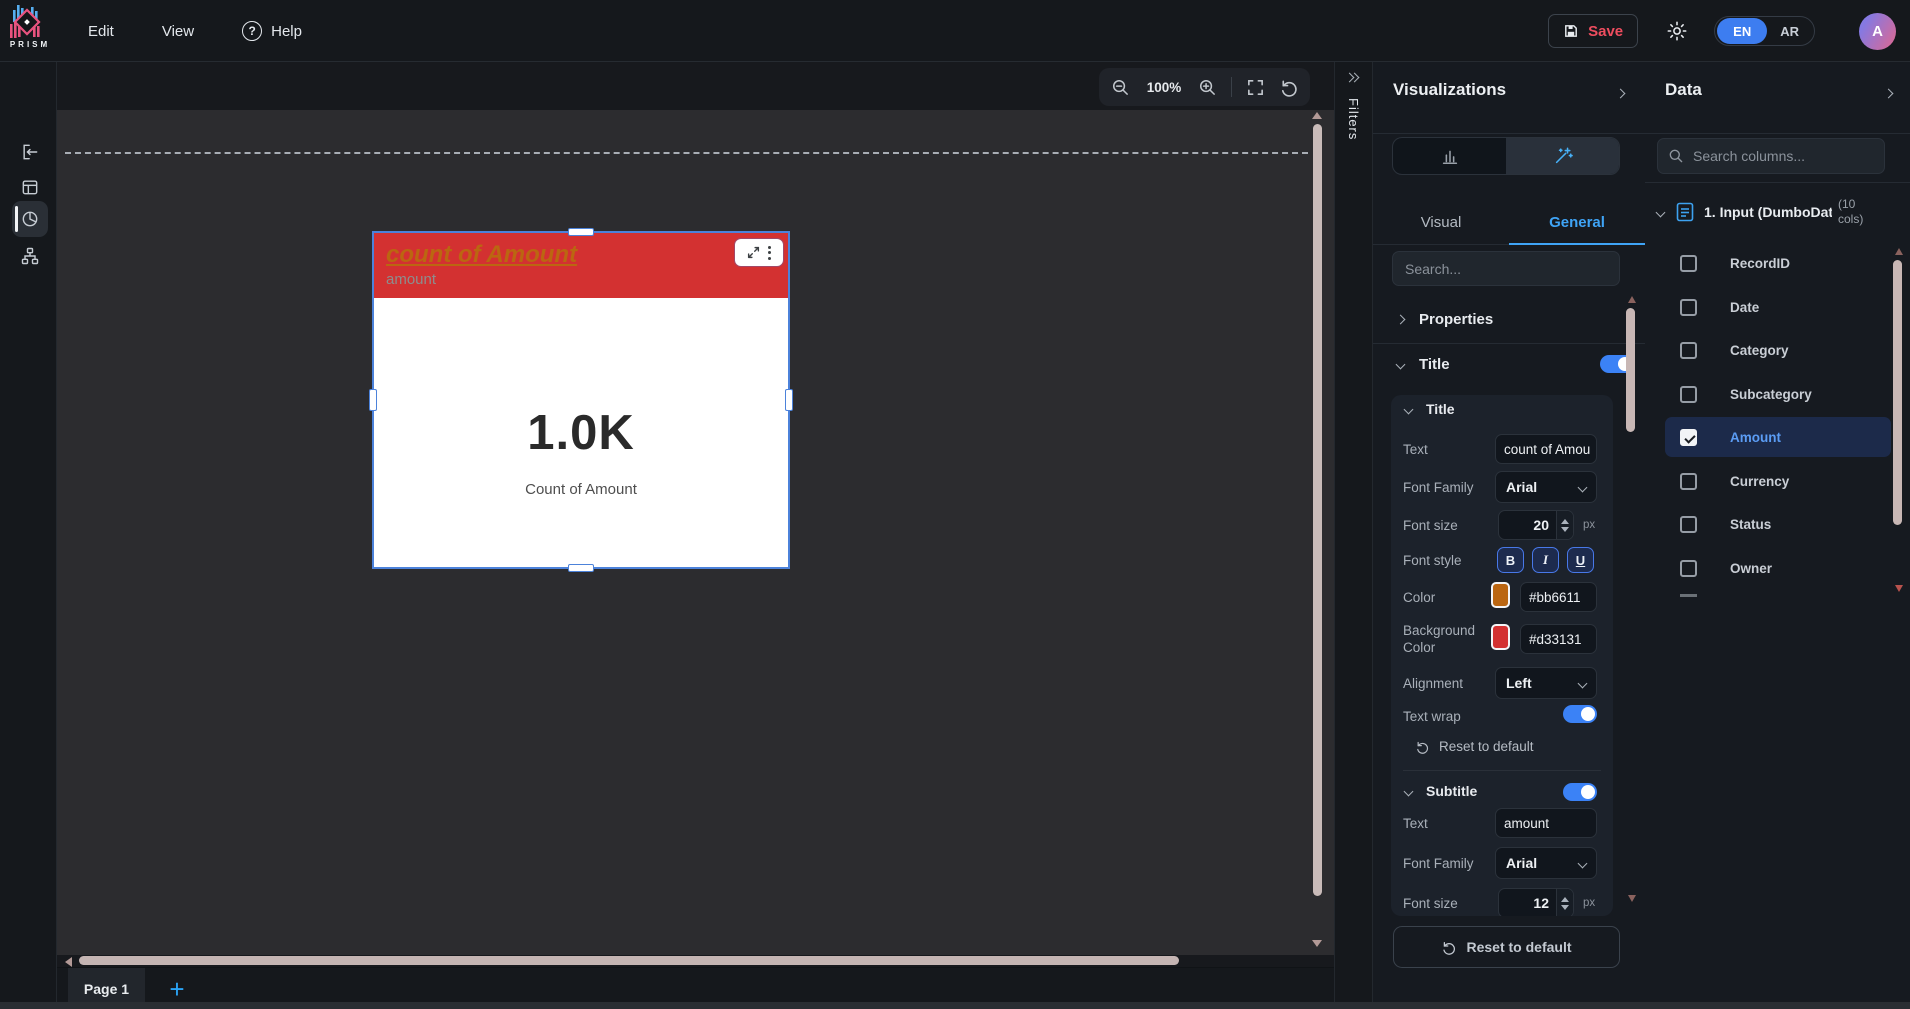 The image size is (1910, 1009). Describe the element at coordinates (1546, 823) in the screenshot. I see `subtitle-text-input: amount` at that location.